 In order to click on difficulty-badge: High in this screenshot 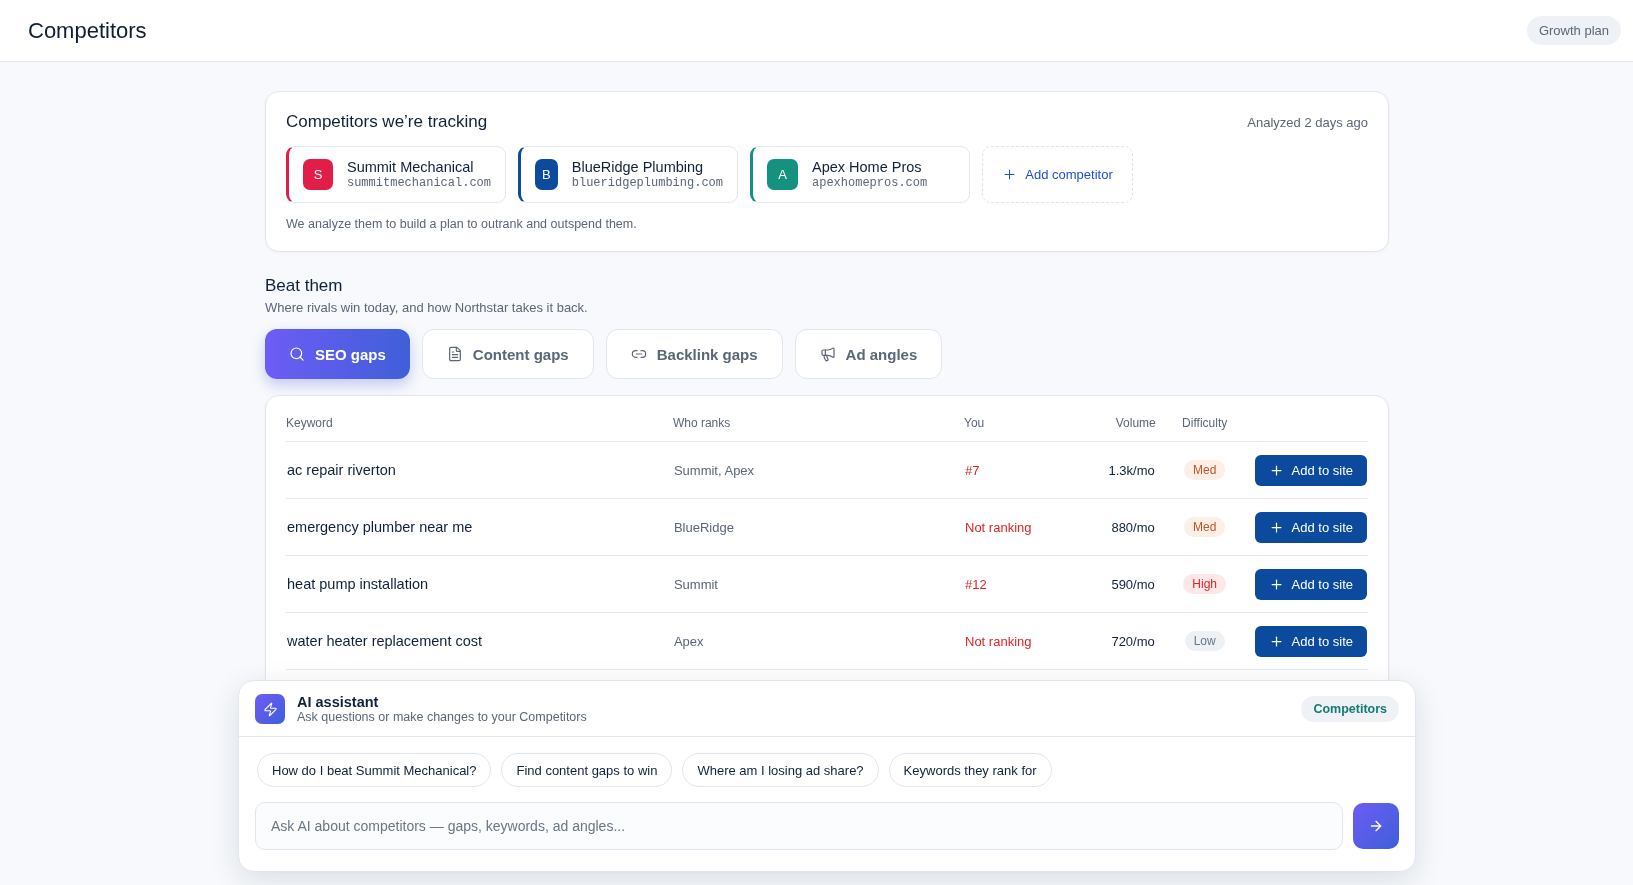, I will do `click(1204, 584)`.